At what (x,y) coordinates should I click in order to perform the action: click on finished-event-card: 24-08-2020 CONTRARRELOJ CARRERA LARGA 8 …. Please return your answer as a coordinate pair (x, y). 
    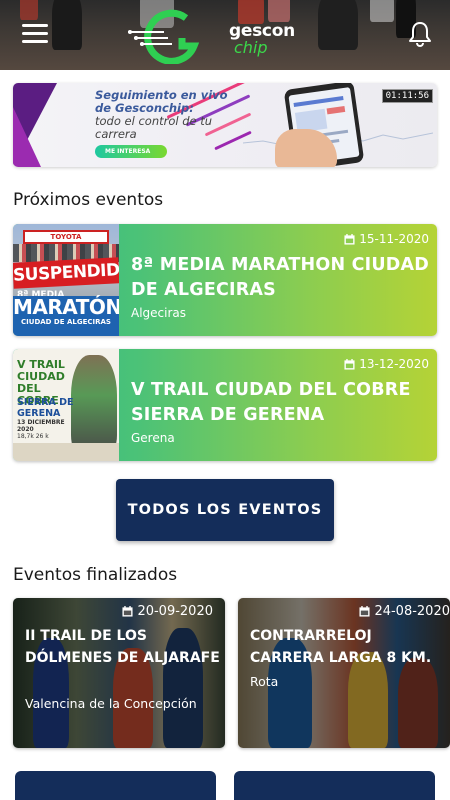
    Looking at the image, I should click on (344, 673).